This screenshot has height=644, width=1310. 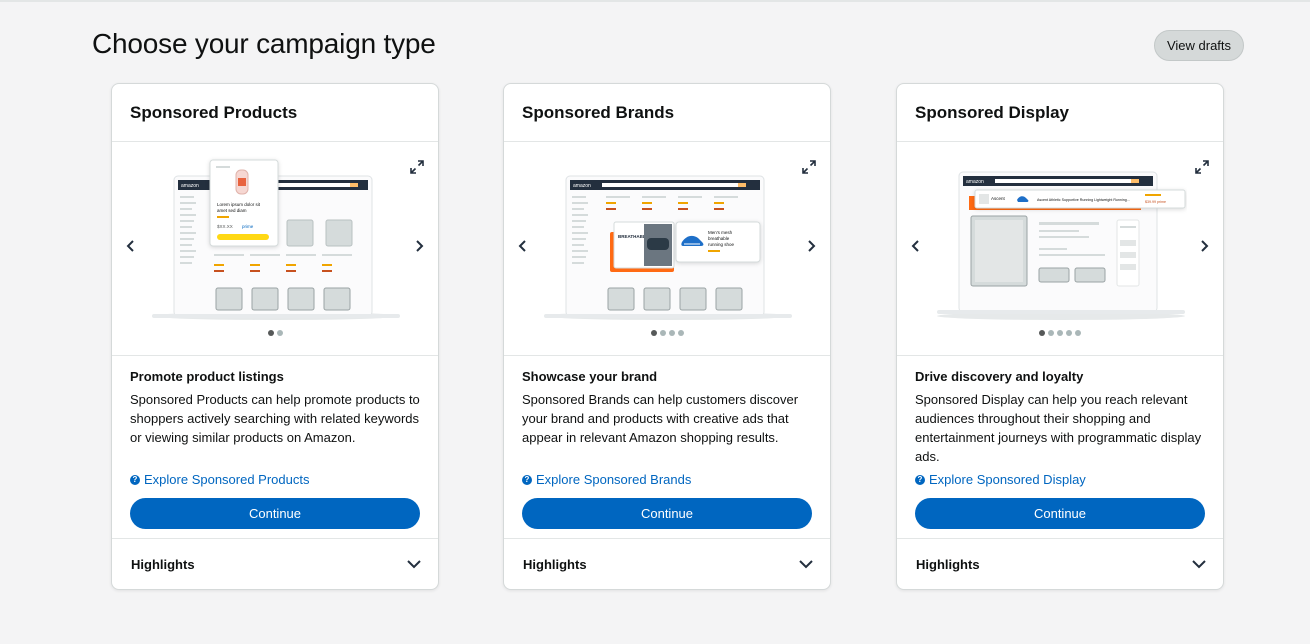 I want to click on explore-link: ? Explore Sponsored Brands, so click(x=606, y=479).